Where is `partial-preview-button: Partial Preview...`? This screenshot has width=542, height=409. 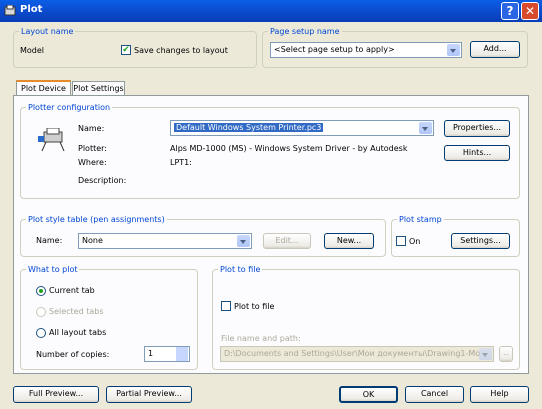 partial-preview-button: Partial Preview... is located at coordinates (149, 394).